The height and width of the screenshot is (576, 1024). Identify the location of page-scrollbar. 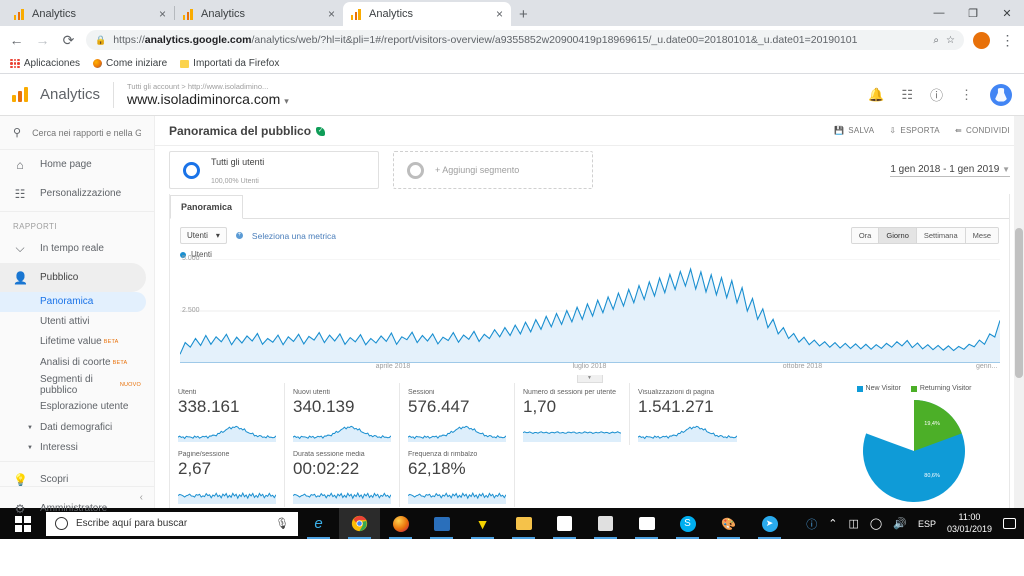
(1019, 312).